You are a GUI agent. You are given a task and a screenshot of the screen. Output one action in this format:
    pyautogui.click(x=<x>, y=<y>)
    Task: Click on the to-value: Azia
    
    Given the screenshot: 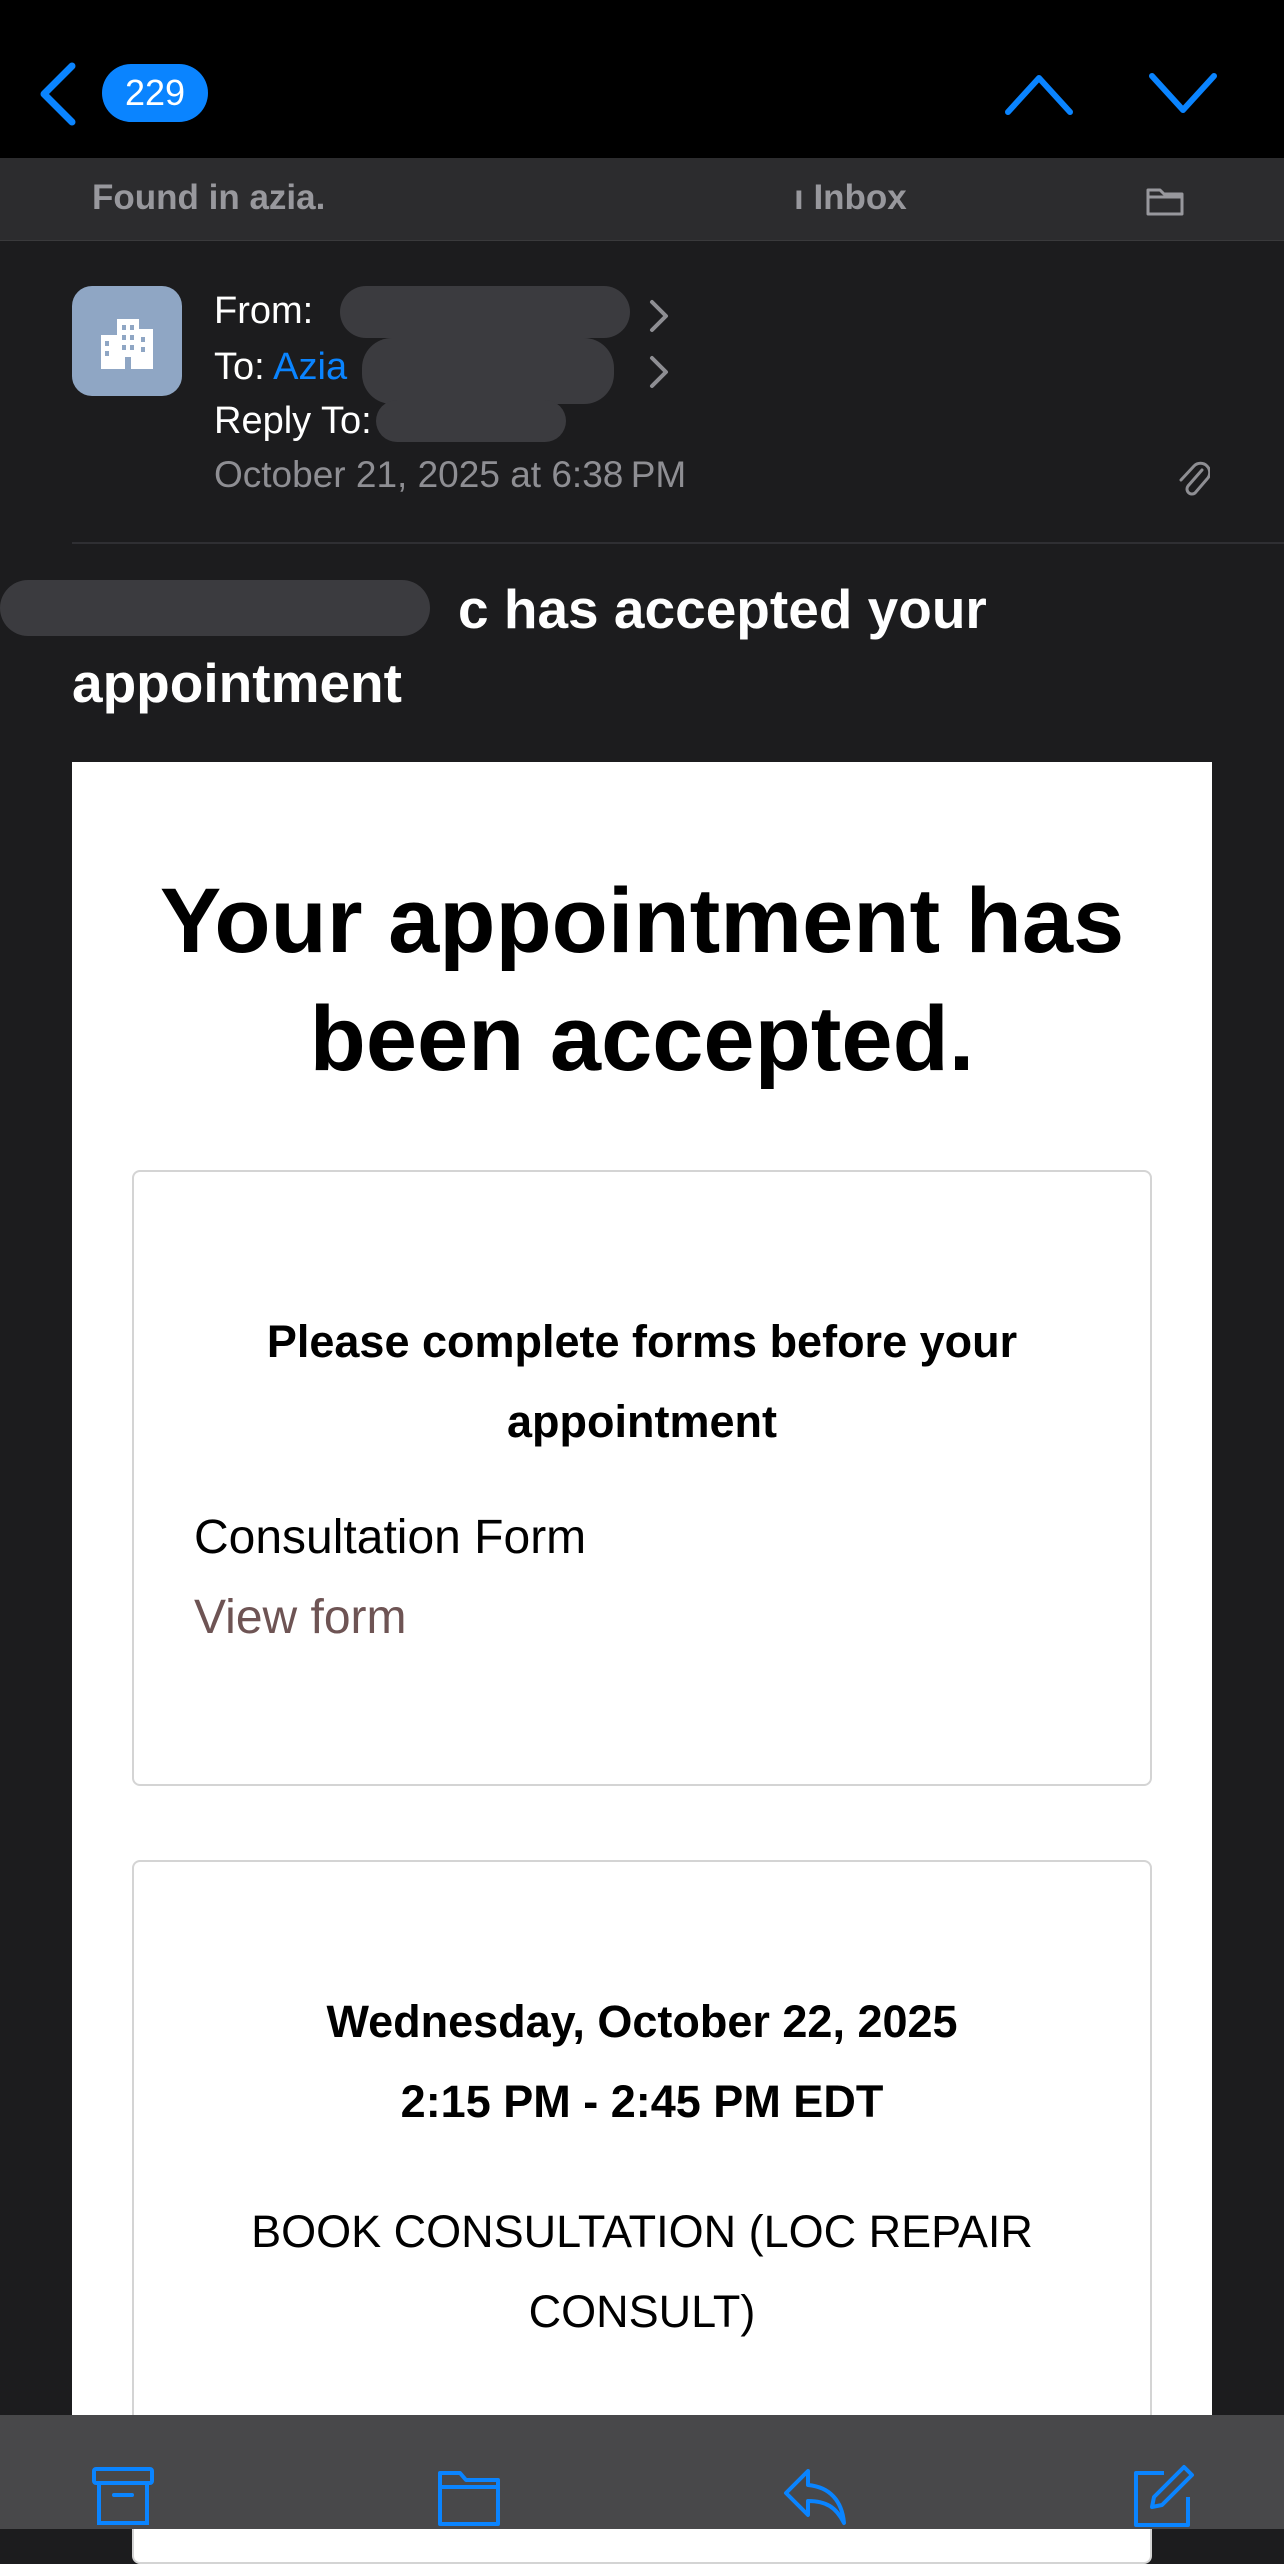 What is the action you would take?
    pyautogui.click(x=310, y=367)
    